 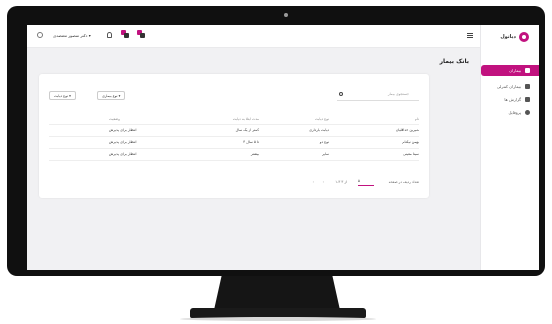 I want to click on search-placeholder: جستجوی بیمار, so click(x=398, y=94).